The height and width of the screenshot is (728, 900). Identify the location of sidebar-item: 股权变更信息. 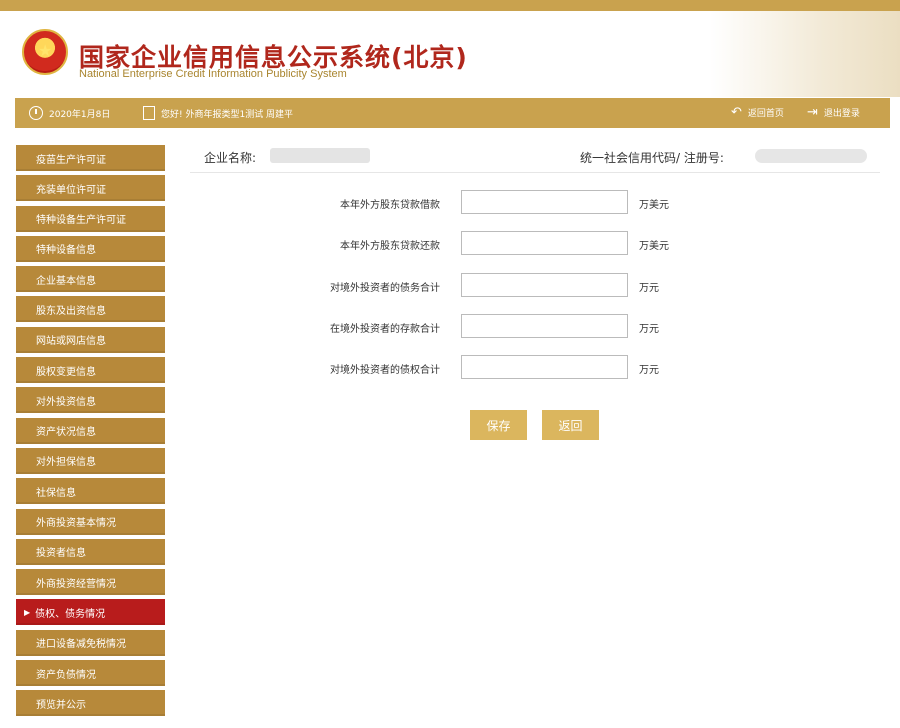
(90, 370).